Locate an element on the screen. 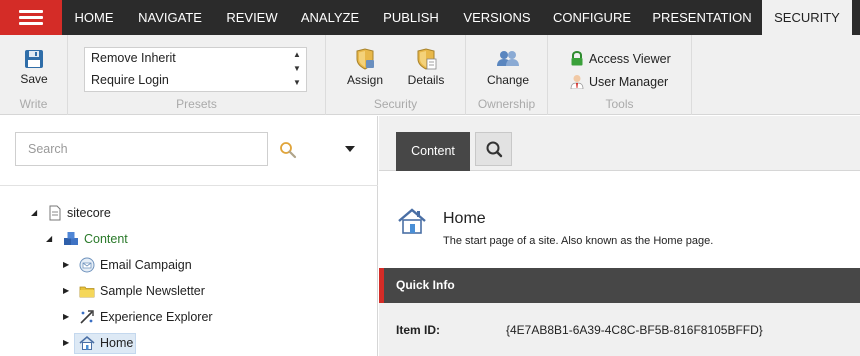 The height and width of the screenshot is (356, 860). details-label: Details is located at coordinates (426, 80).